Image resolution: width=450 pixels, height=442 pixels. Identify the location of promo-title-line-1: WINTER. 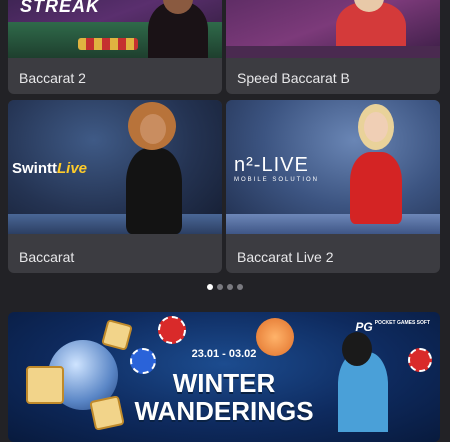
(224, 383).